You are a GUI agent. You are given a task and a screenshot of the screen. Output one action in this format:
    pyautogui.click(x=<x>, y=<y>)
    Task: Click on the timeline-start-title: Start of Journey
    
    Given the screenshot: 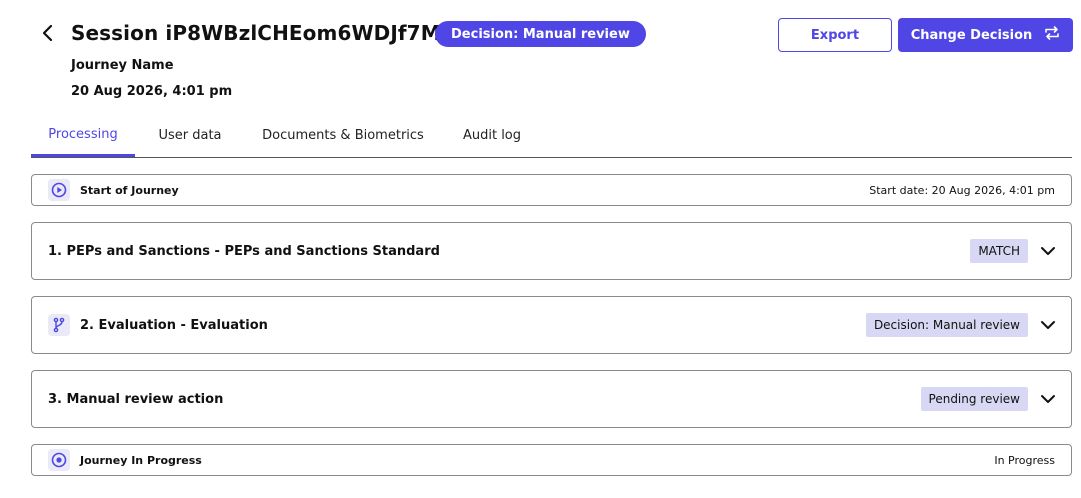 What is the action you would take?
    pyautogui.click(x=129, y=190)
    